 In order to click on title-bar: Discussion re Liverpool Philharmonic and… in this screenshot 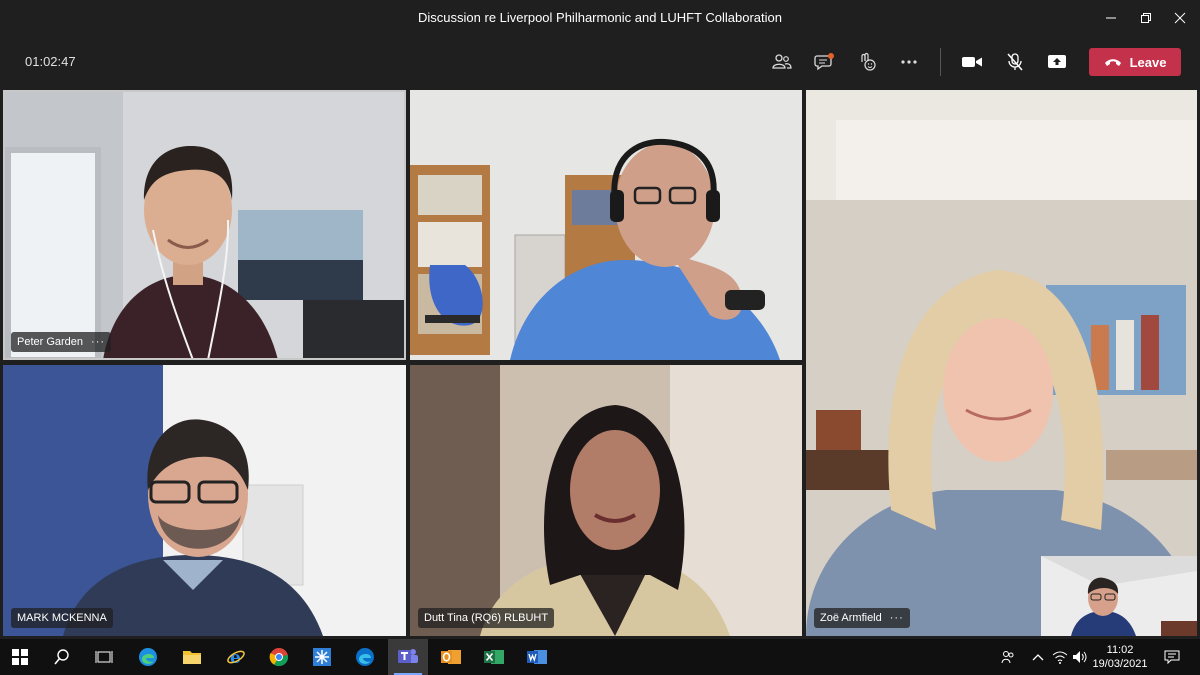, I will do `click(600, 18)`.